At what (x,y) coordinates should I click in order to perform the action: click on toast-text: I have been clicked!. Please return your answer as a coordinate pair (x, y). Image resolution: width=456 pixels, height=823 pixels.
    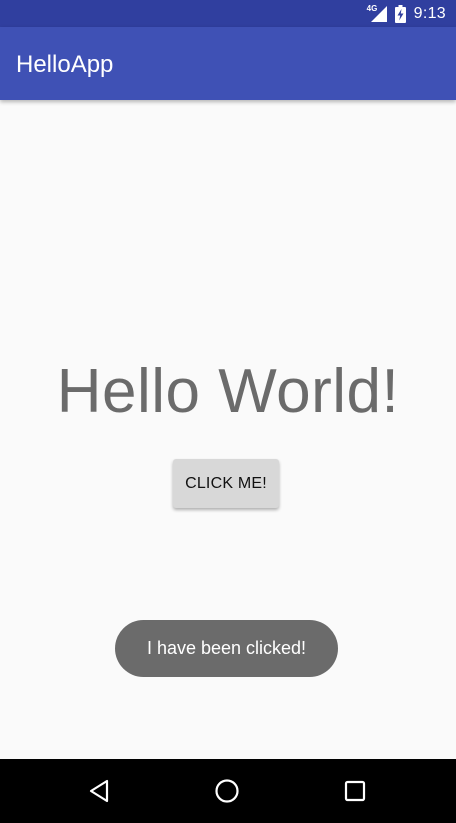
    Looking at the image, I should click on (226, 648).